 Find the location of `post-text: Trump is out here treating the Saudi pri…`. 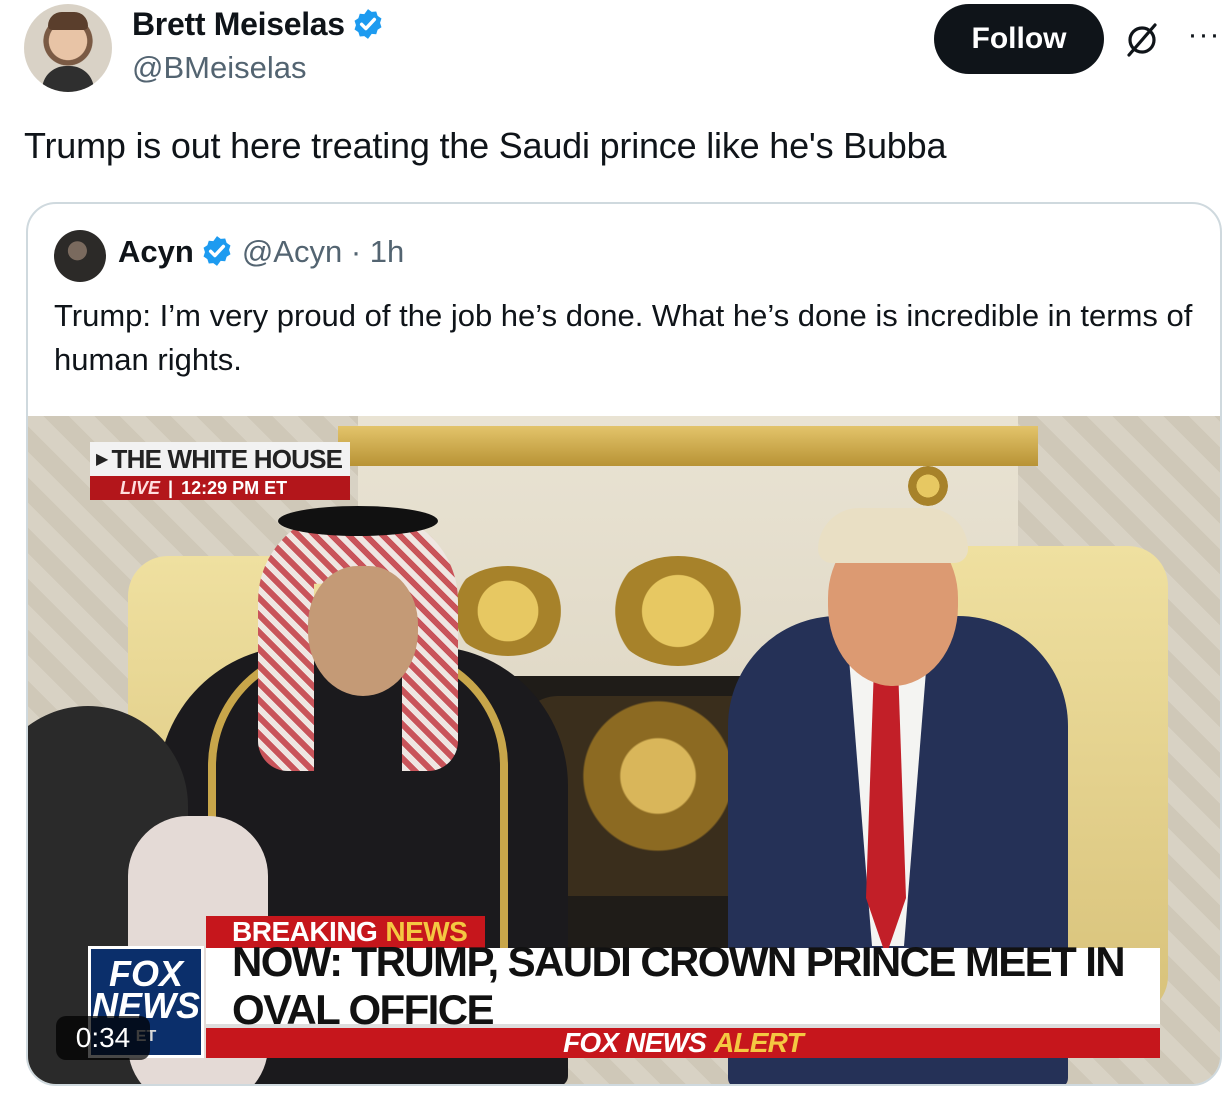

post-text: Trump is out here treating the Saudi pri… is located at coordinates (485, 145).